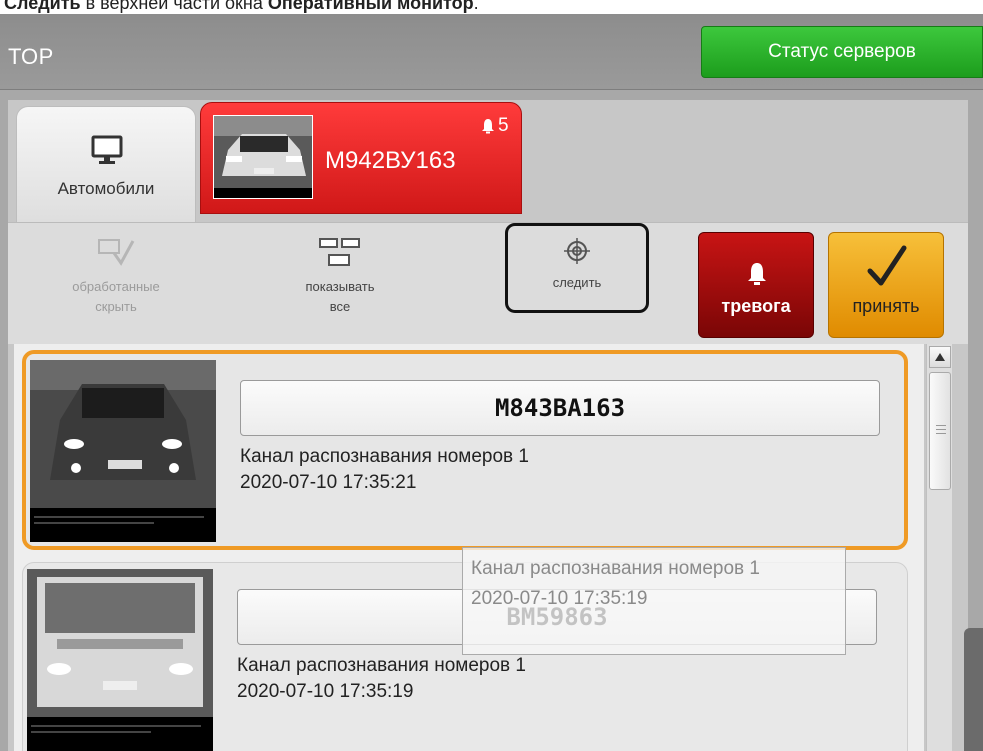  I want to click on alarm-count: 5, so click(503, 125).